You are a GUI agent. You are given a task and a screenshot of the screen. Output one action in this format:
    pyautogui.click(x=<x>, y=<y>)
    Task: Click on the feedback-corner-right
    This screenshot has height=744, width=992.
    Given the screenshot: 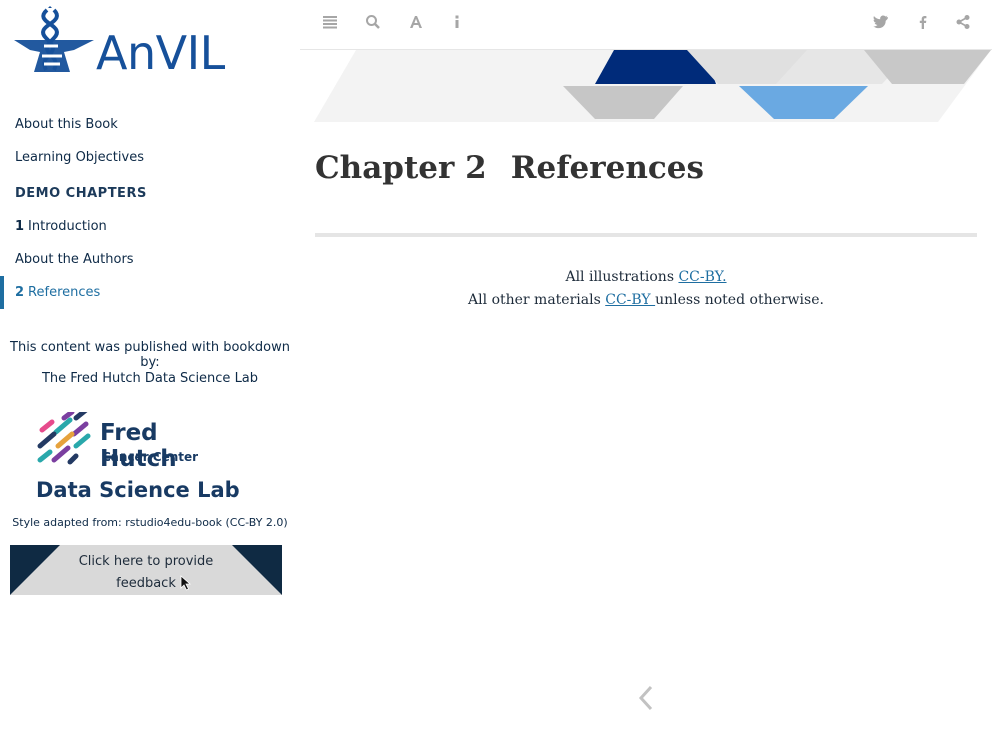 What is the action you would take?
    pyautogui.click(x=257, y=570)
    